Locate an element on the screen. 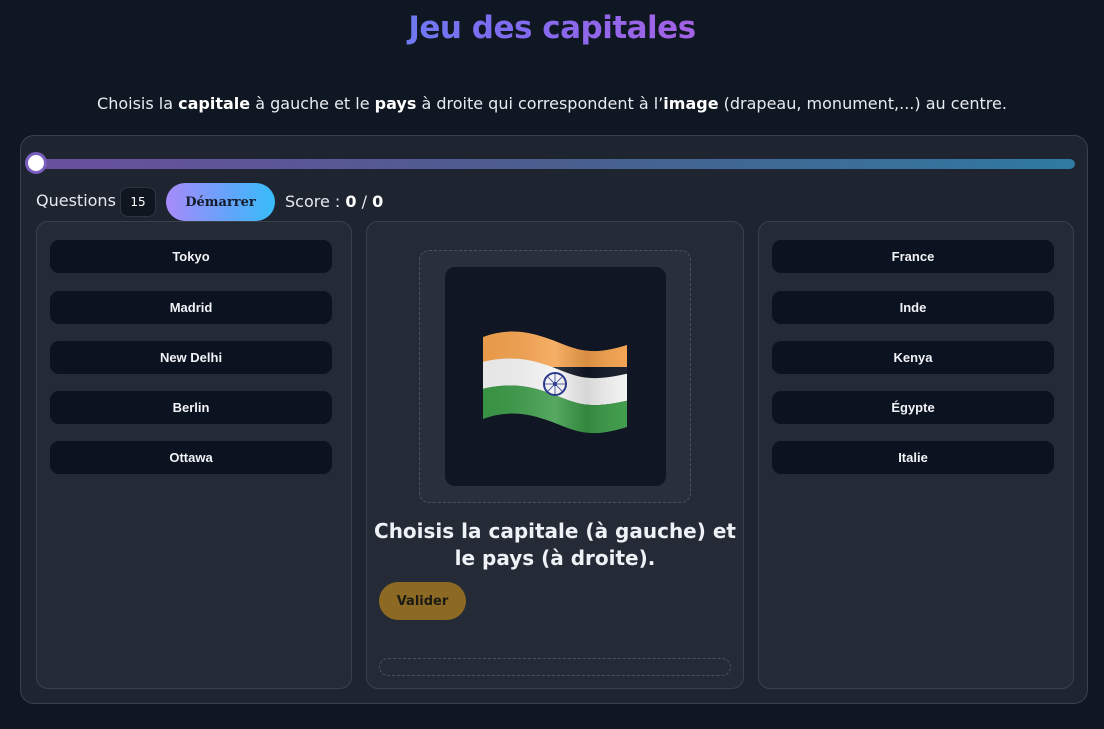  instructions-part: à droite qui correspondent à l’ is located at coordinates (540, 103).